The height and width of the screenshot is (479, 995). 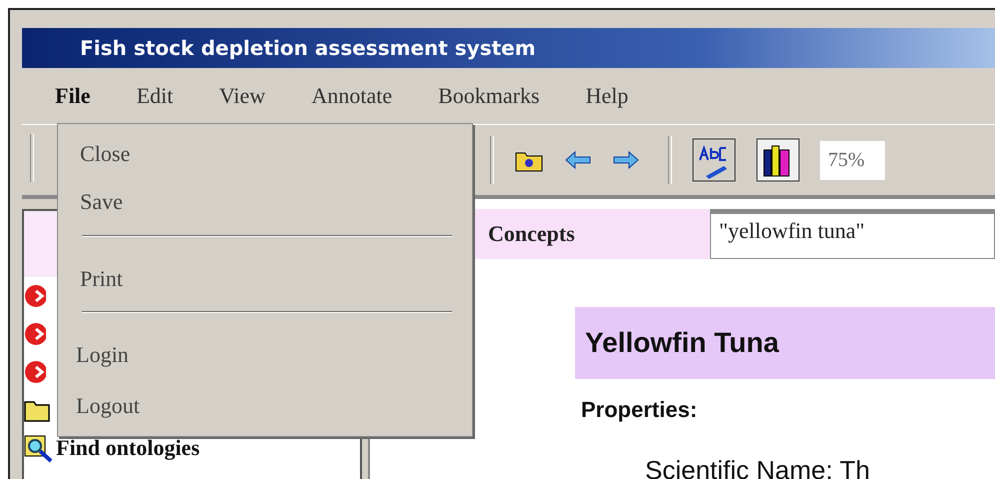 I want to click on menu-item: Edit, so click(x=155, y=96).